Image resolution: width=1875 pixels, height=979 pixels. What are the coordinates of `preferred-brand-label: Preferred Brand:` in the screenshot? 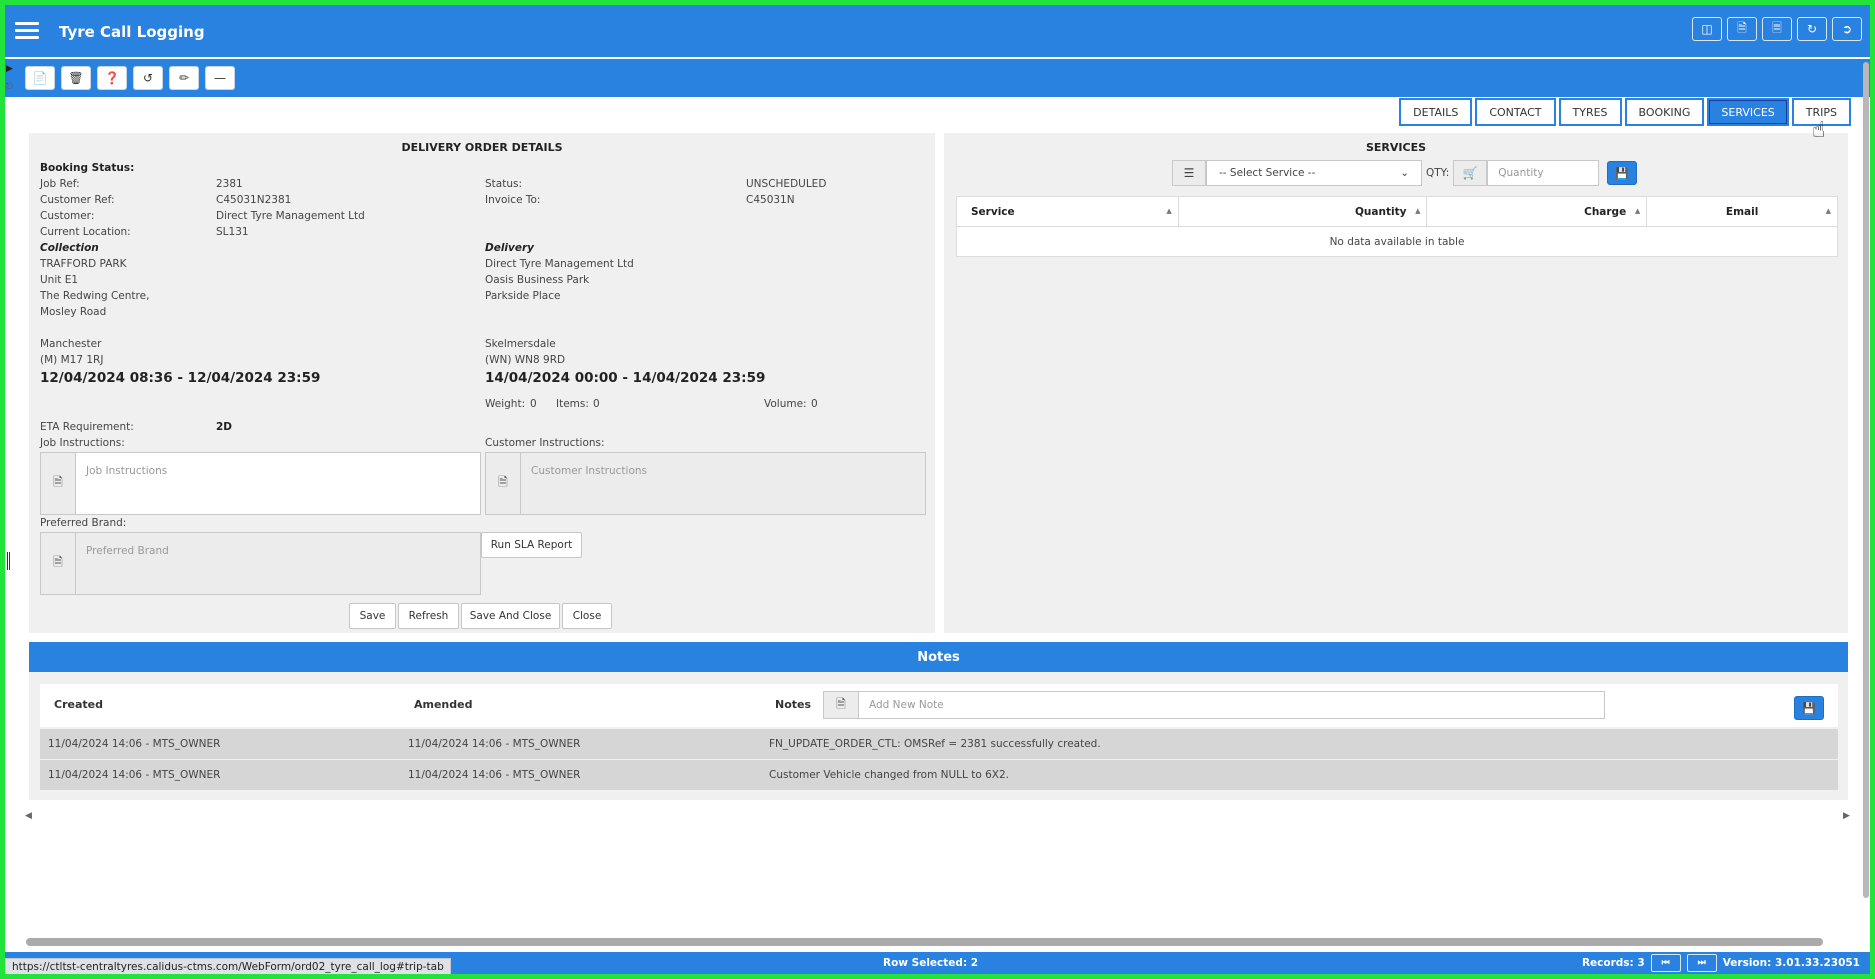 It's located at (83, 523).